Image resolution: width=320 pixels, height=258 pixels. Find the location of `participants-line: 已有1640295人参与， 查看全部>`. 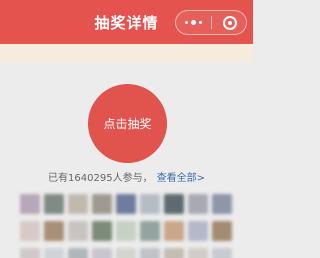

participants-line: 已有1640295人参与， 查看全部> is located at coordinates (126, 176).